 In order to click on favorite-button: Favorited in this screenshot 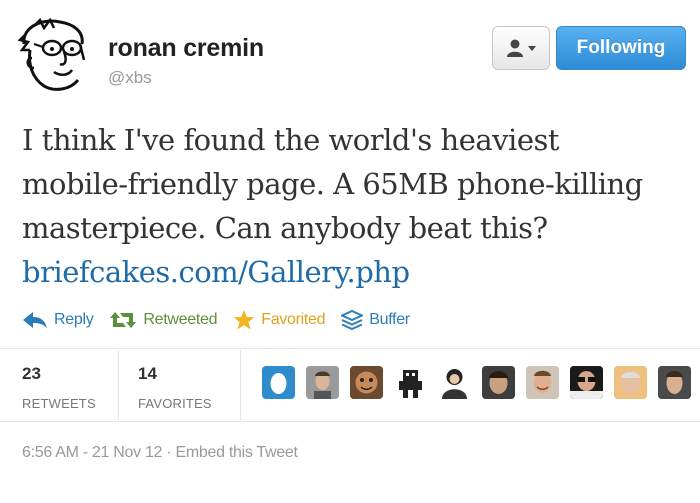, I will do `click(279, 320)`.